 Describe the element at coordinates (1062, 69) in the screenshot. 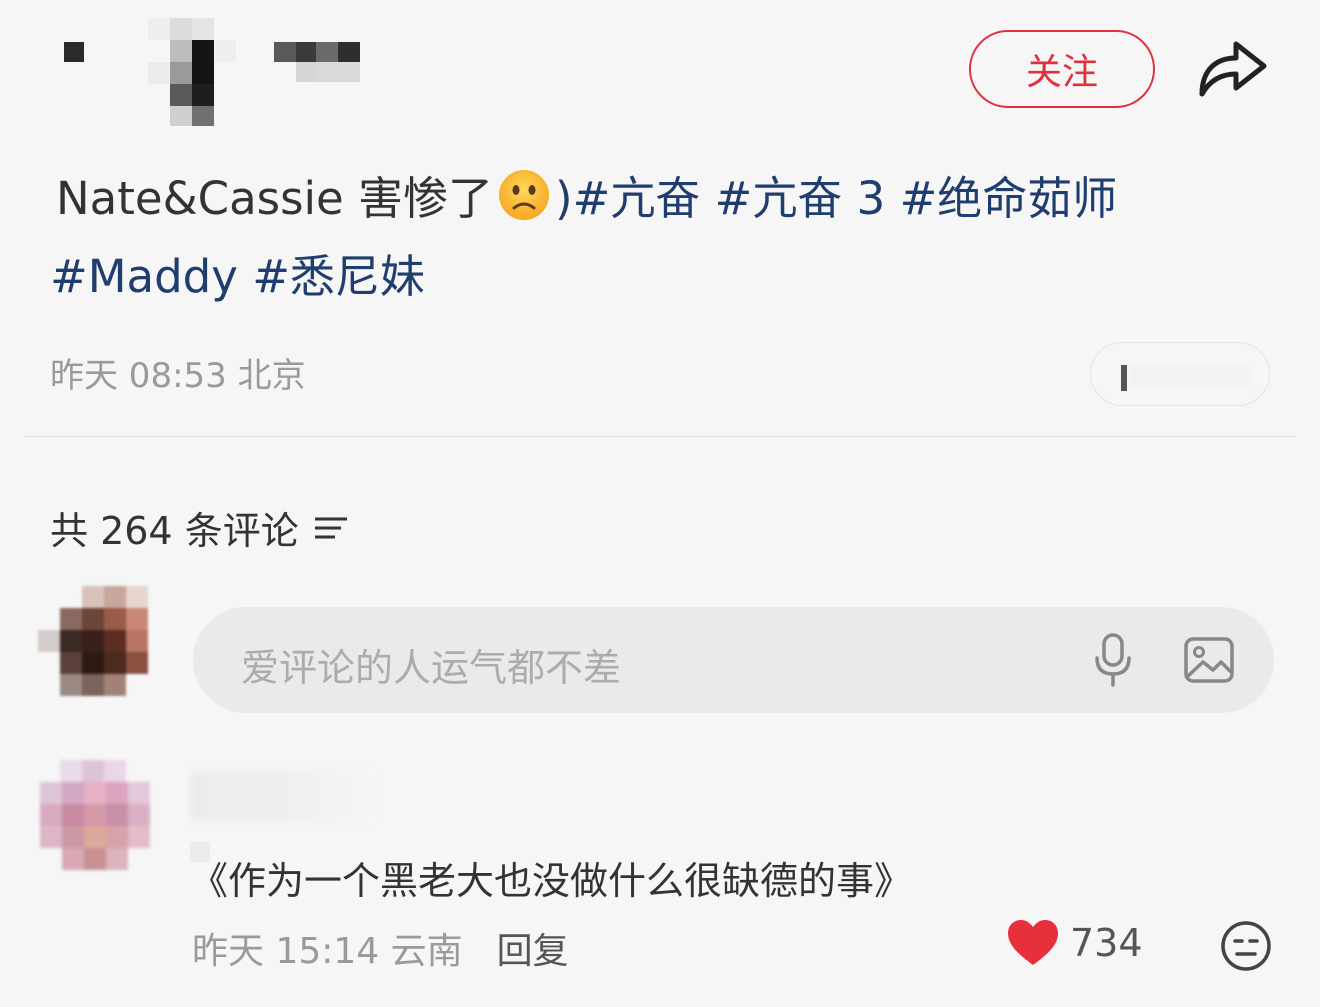

I see `follow-button: 关注` at that location.